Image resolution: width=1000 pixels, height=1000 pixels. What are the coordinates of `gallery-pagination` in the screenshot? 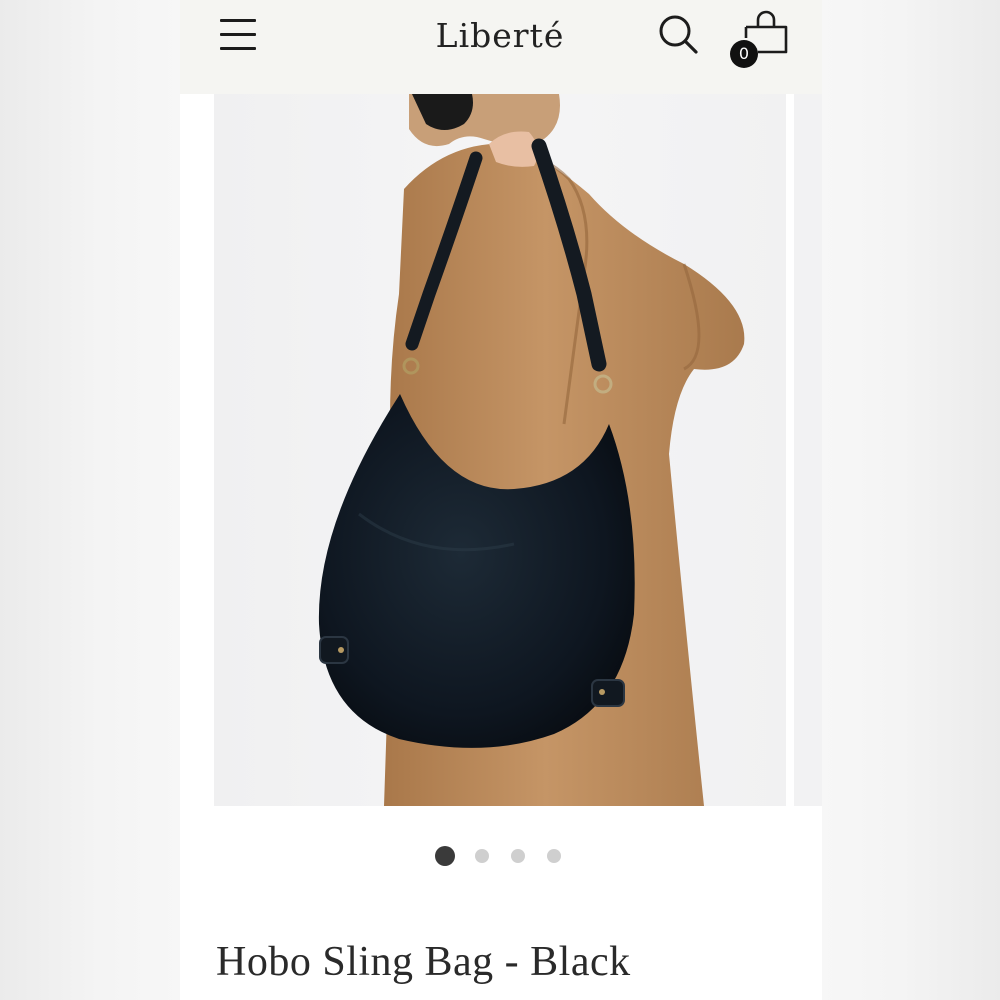 It's located at (505, 856).